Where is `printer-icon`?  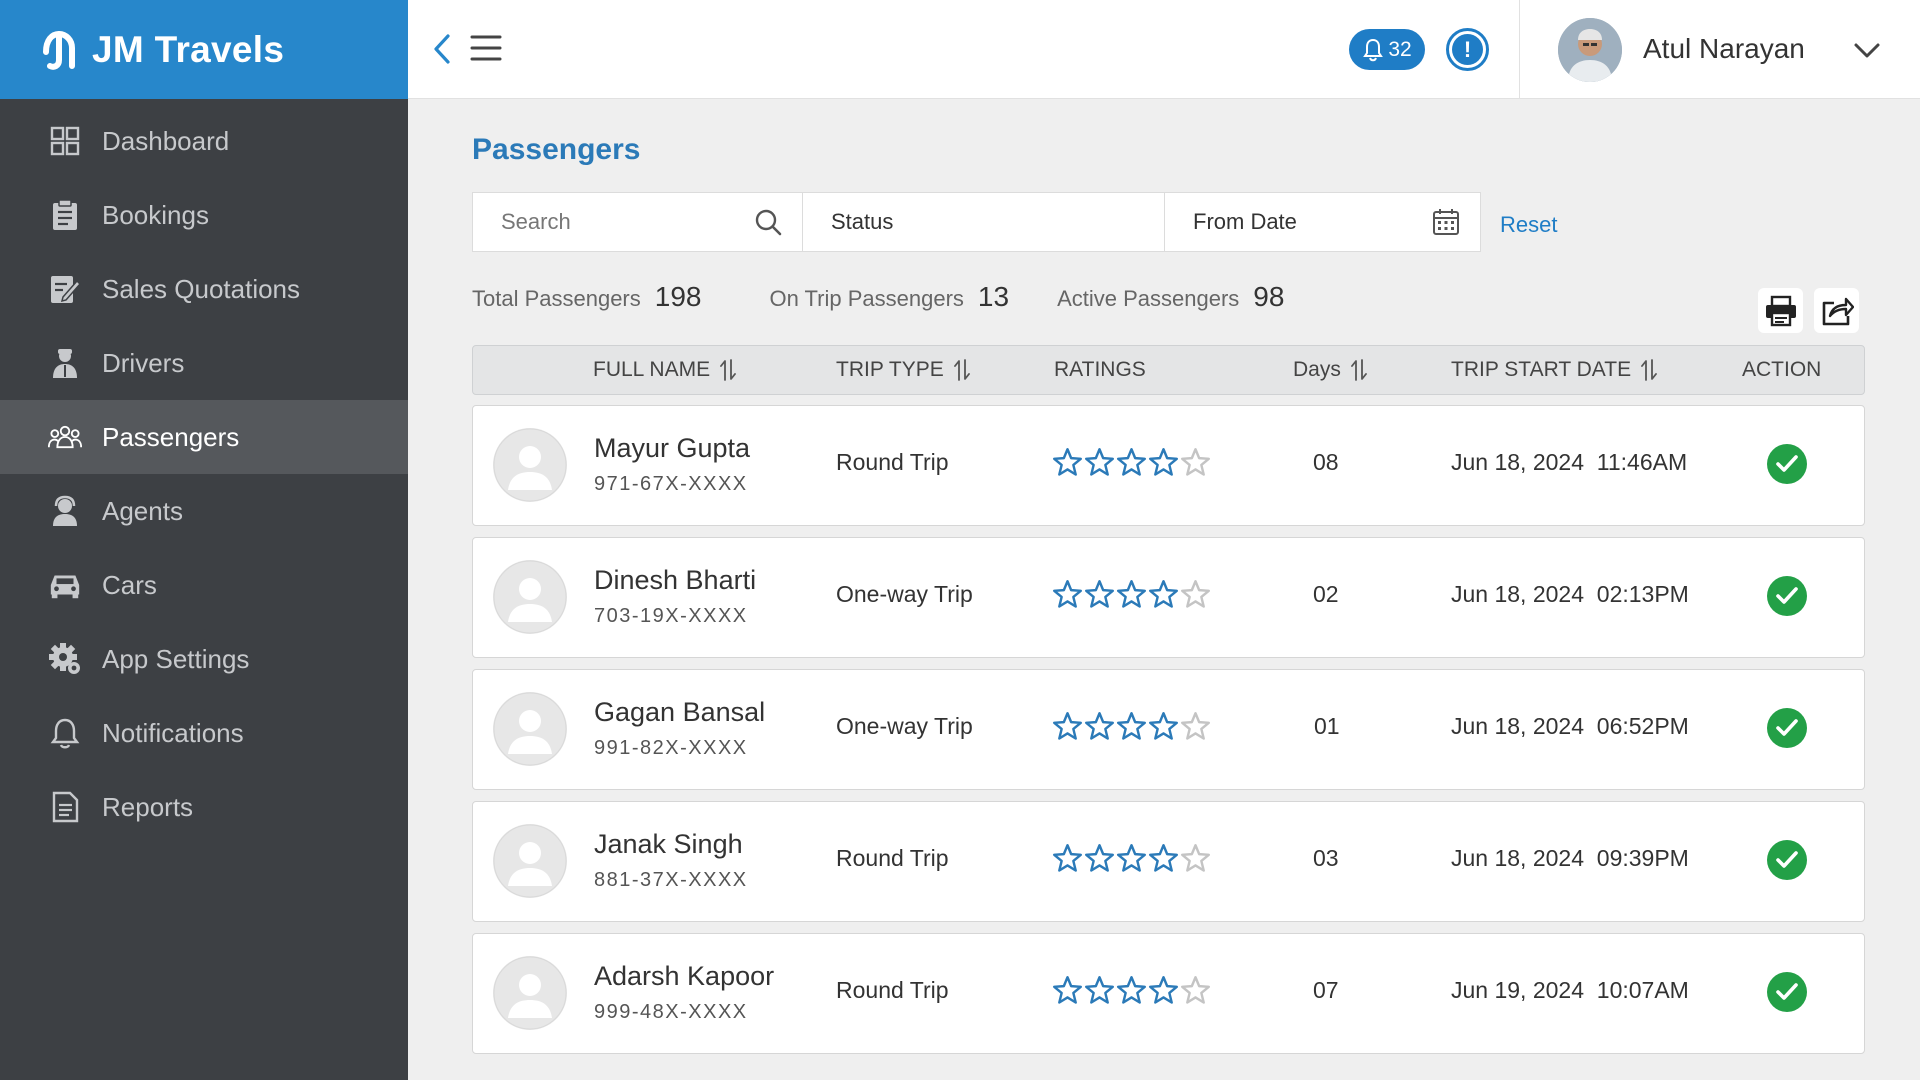
printer-icon is located at coordinates (1780, 310).